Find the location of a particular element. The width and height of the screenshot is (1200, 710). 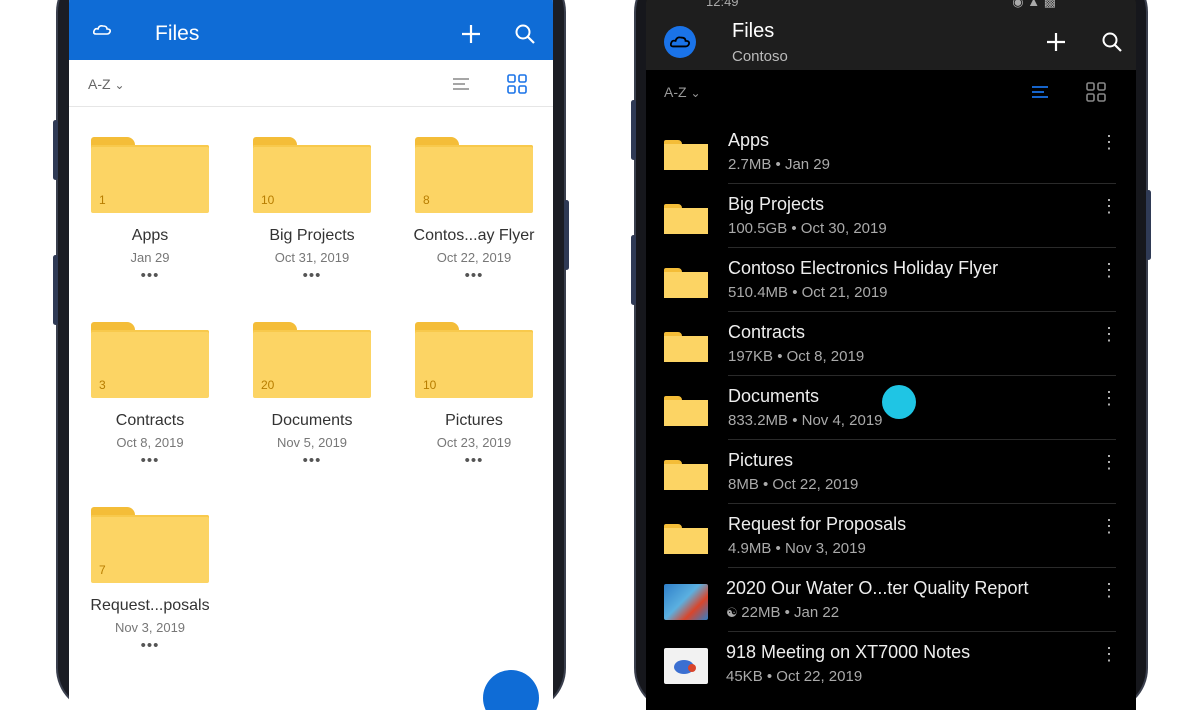

list-item: Pictures 8MB • Oct 22, 2019 ⋮ is located at coordinates (882, 472).